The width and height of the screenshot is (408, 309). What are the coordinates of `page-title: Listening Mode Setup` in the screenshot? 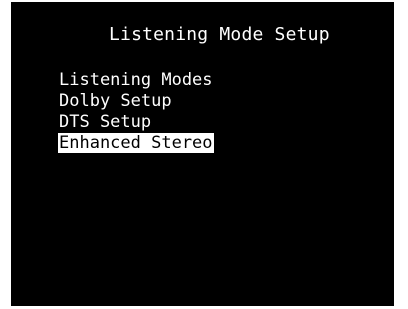 It's located at (219, 34).